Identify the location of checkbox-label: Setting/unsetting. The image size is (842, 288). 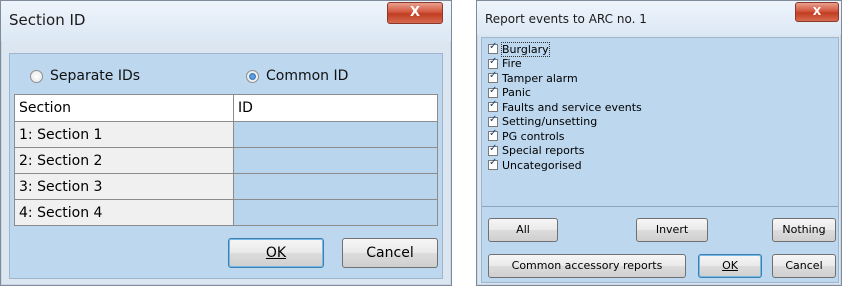
(550, 122).